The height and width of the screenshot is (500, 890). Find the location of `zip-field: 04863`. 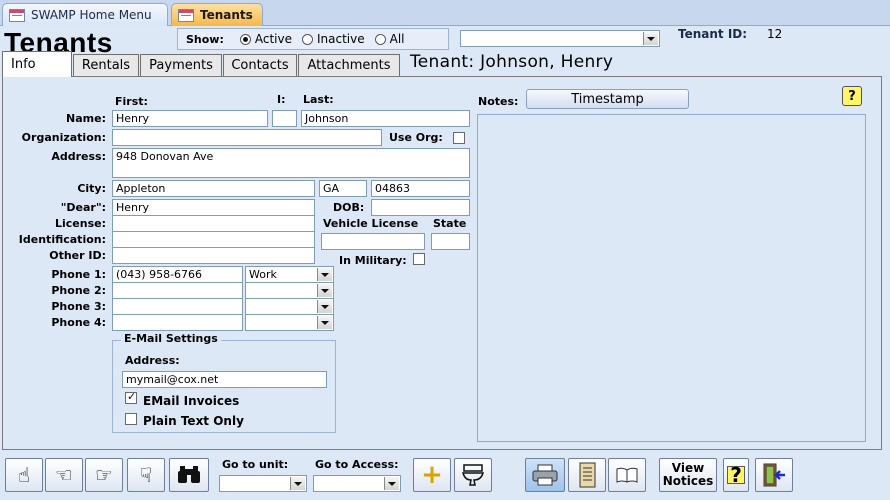

zip-field: 04863 is located at coordinates (420, 188).